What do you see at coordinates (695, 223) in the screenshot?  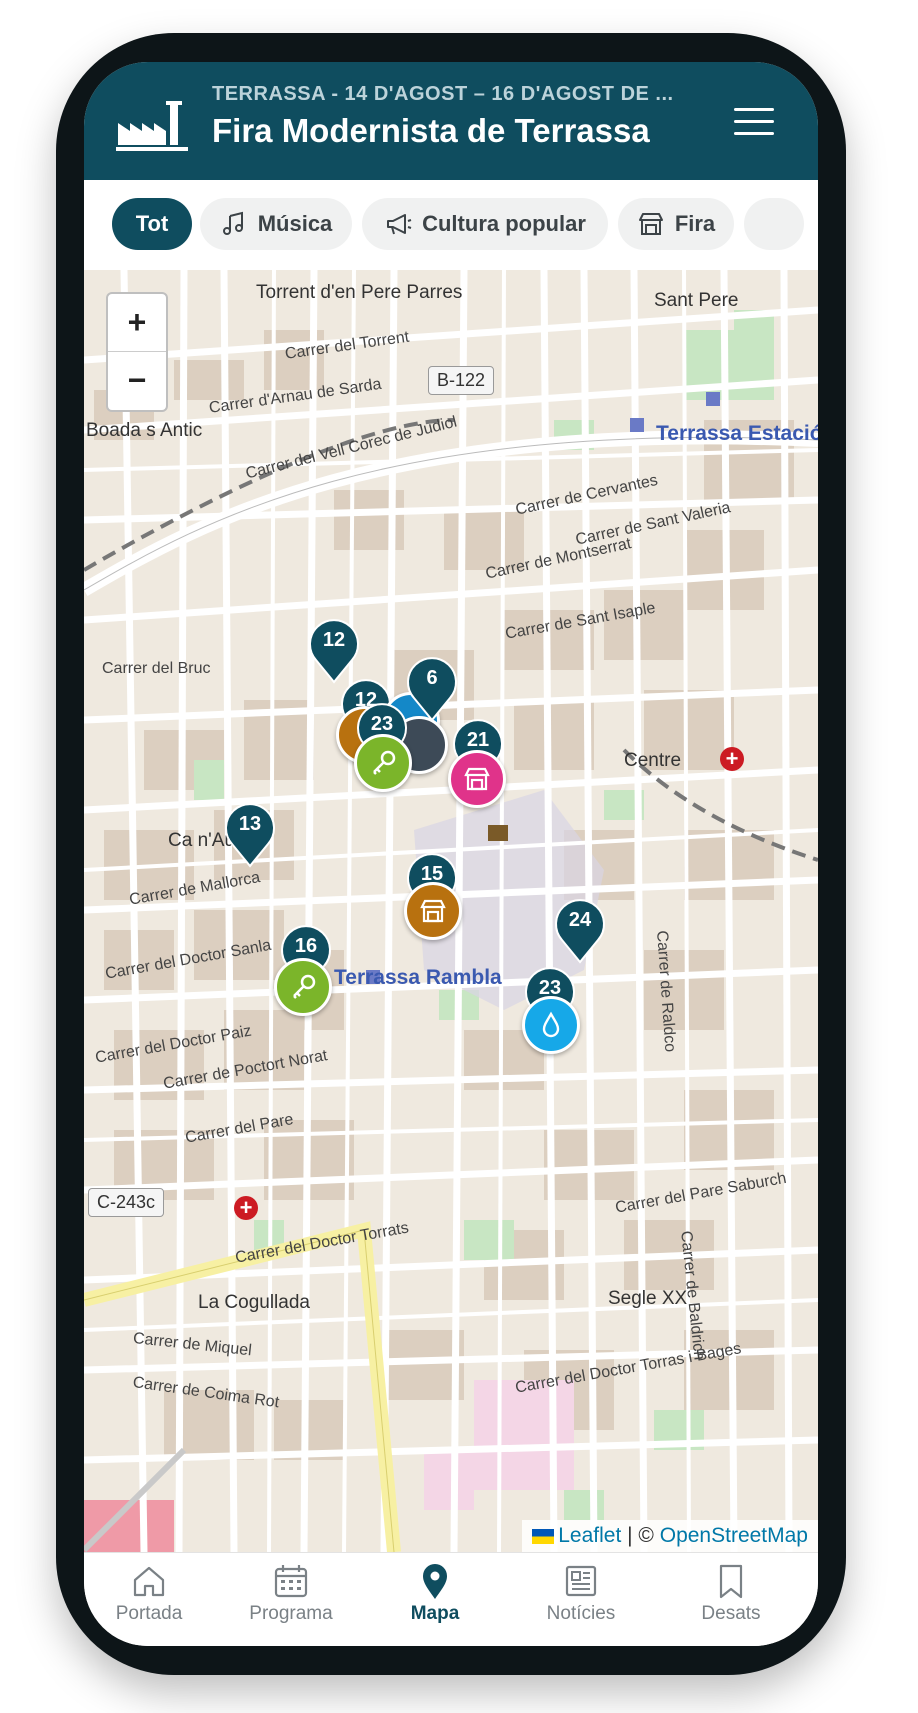 I see `filter-chip-label: Fira` at bounding box center [695, 223].